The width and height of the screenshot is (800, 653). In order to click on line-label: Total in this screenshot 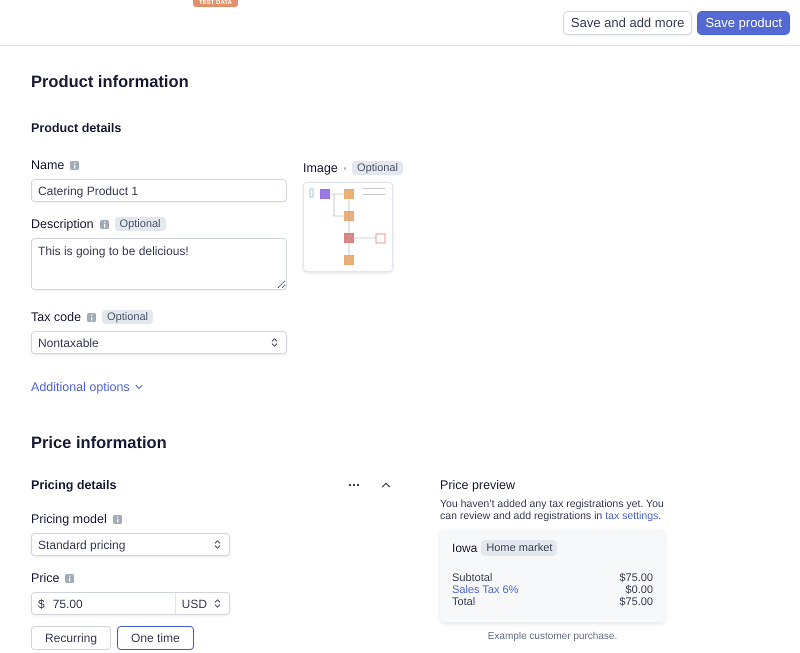, I will do `click(464, 602)`.